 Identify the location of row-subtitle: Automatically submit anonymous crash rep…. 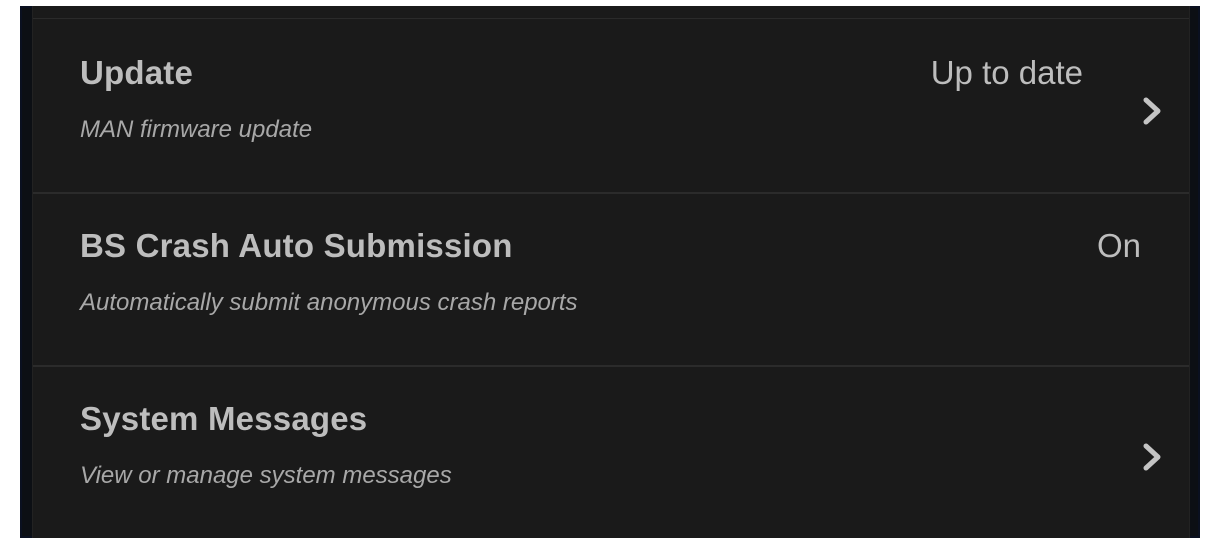
(329, 302).